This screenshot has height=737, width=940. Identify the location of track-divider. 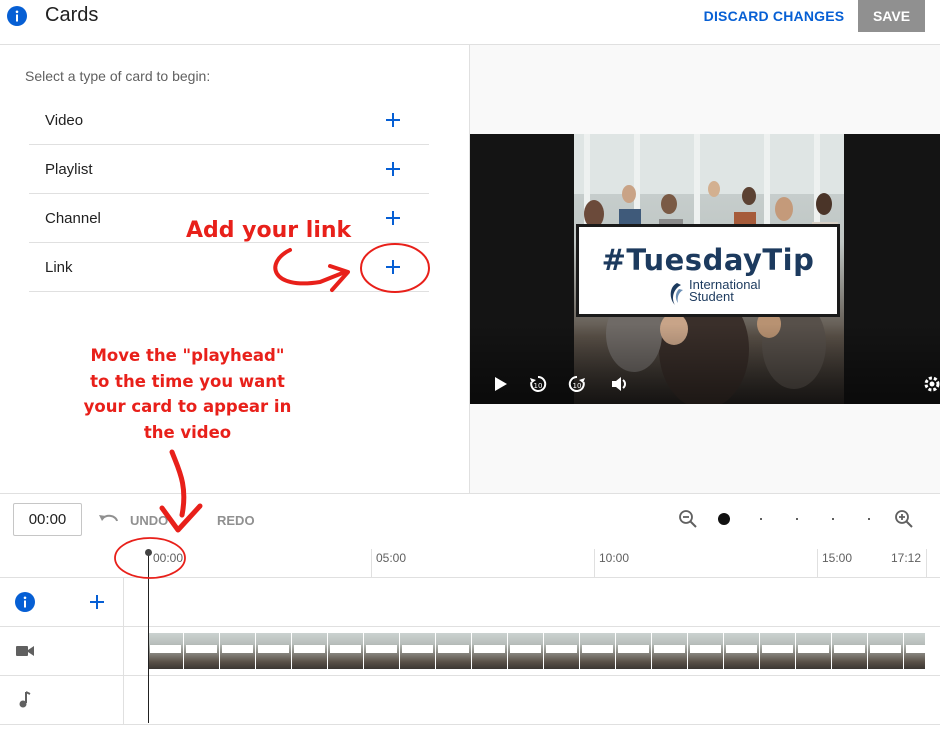
(123, 651).